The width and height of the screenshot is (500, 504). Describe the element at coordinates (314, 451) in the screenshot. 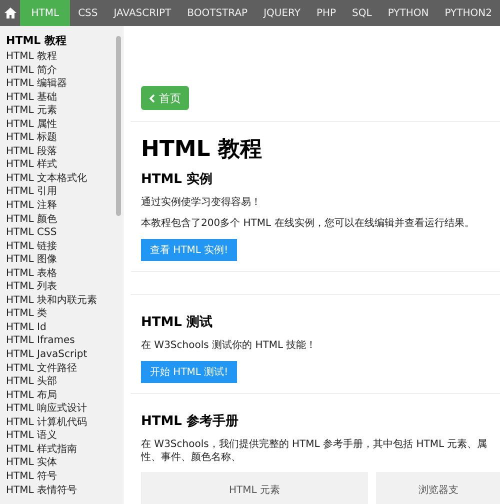

I see `paragraph: 在 W3Schools，我们提供完整的 HTML 参考手册，其中包括 HTML 元素、属性、事件、颜色名称、` at that location.